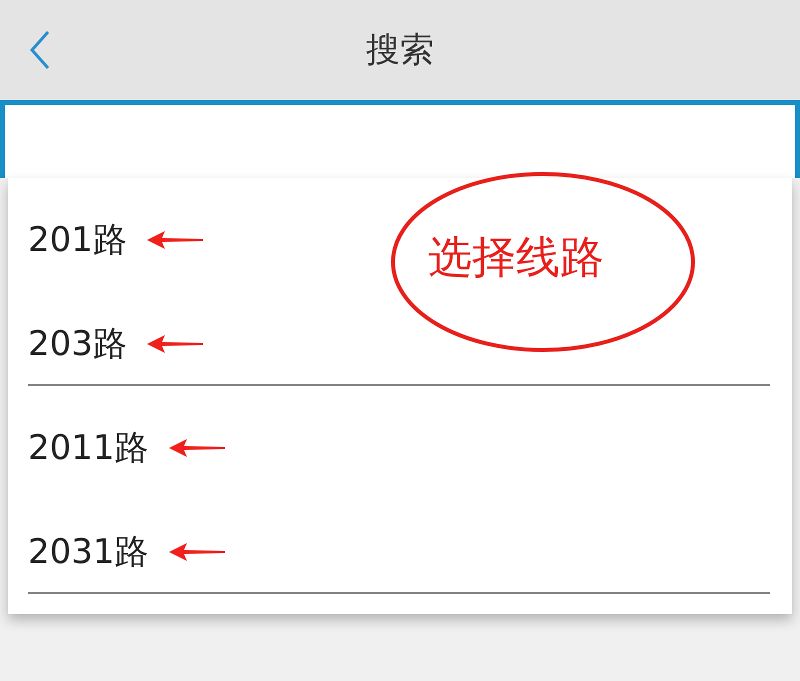  What do you see at coordinates (516, 258) in the screenshot?
I see `annotation-text: 选择线路` at bounding box center [516, 258].